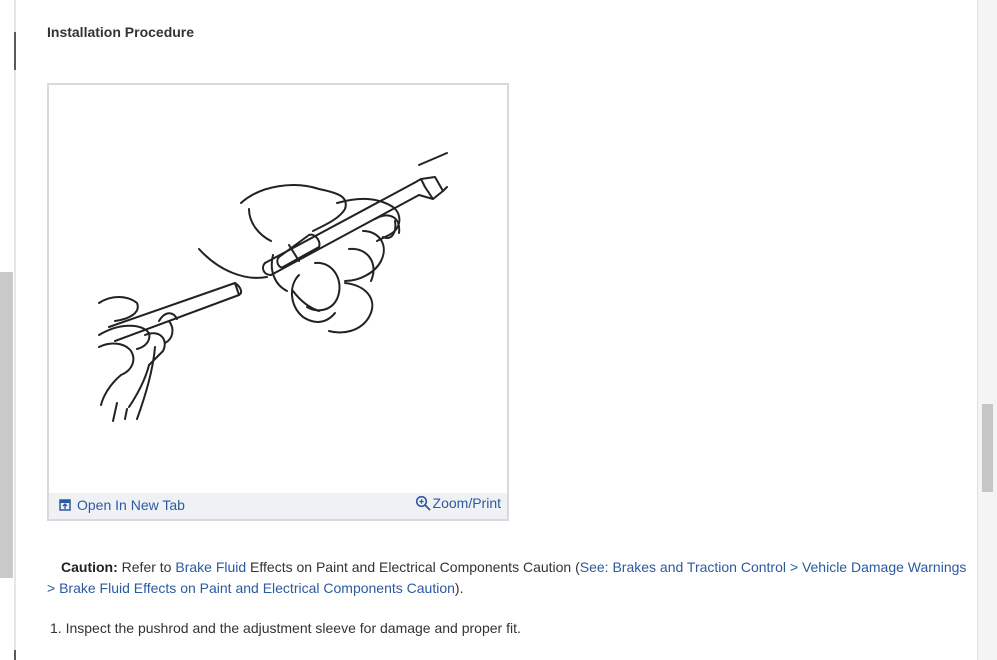 This screenshot has width=997, height=660. I want to click on zoom-print-label: Zoom/Print, so click(466, 503).